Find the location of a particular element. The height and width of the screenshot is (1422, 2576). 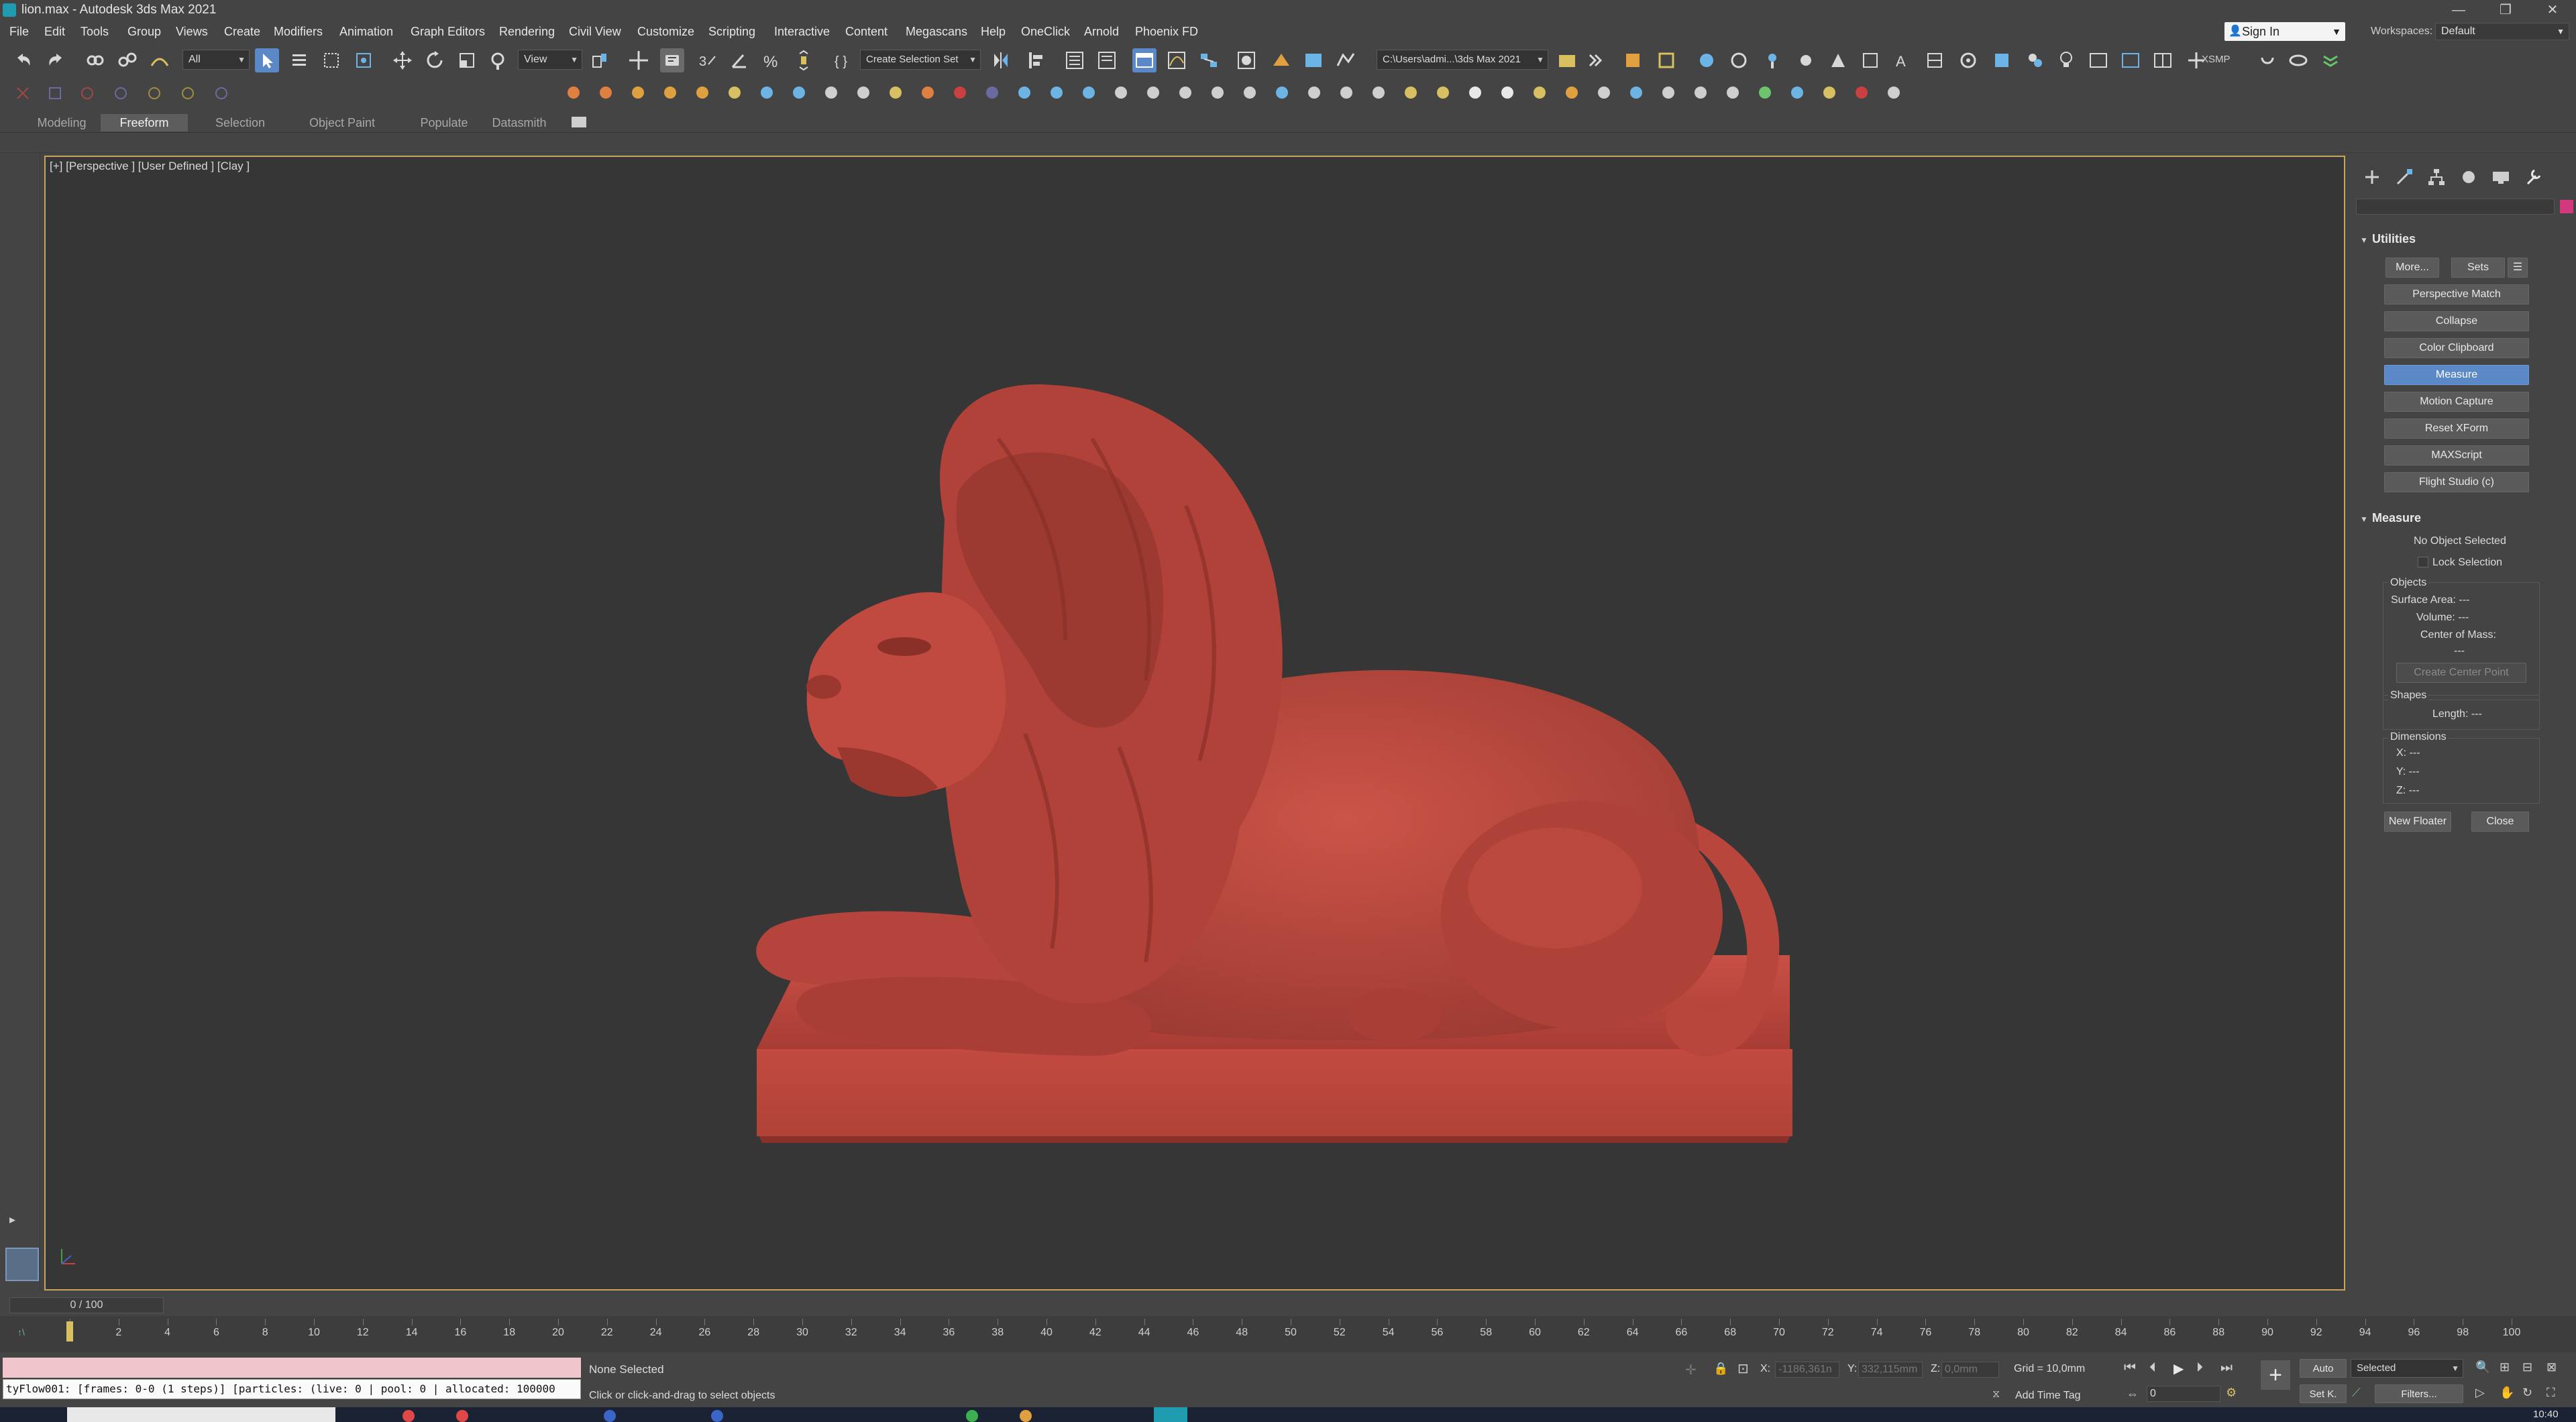

measure-rollout-header: ▼ Measure is located at coordinates (2464, 518).